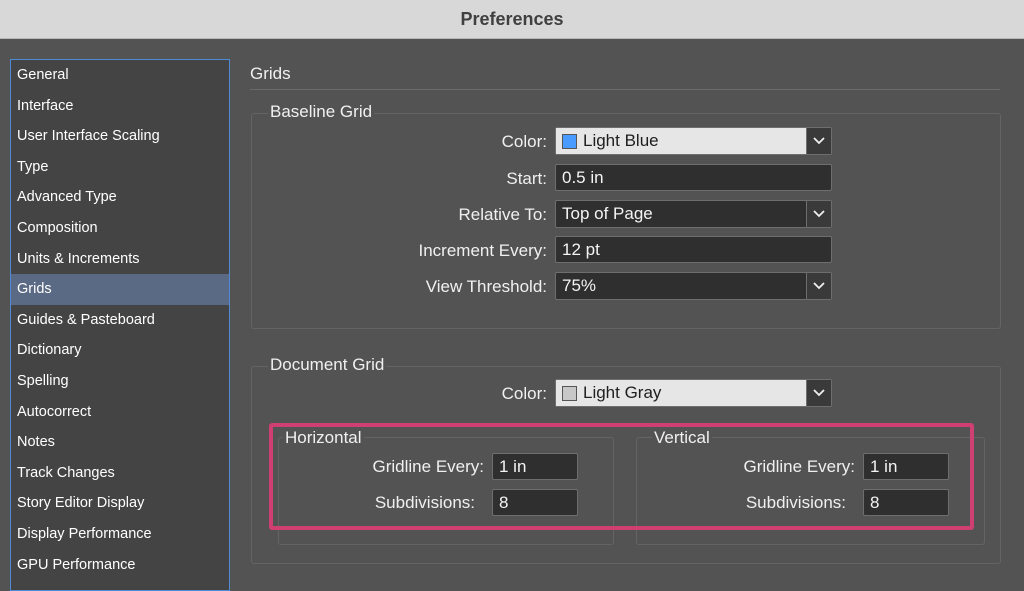  What do you see at coordinates (120, 259) in the screenshot?
I see `sidebar-item-units-increments: Units & Increments` at bounding box center [120, 259].